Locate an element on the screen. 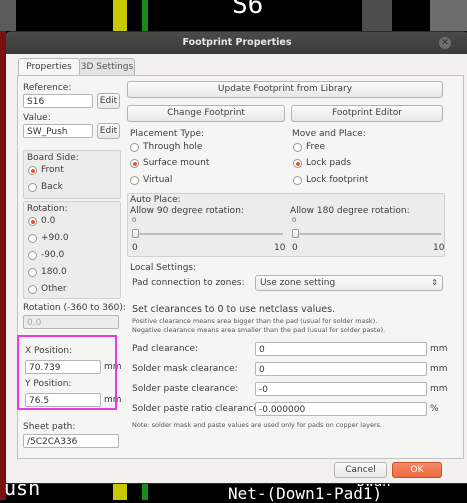  rotation-neg90-label: -90.0 is located at coordinates (52, 255).